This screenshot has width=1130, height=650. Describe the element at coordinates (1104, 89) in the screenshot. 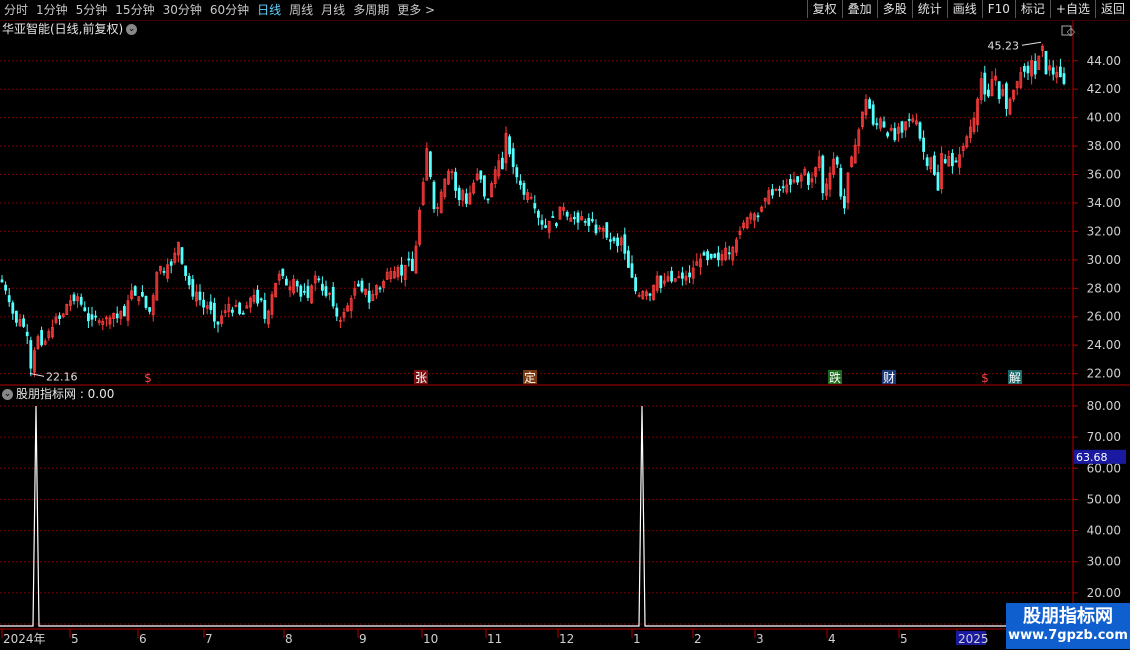

I see `main-tick-label: 42.00` at that location.